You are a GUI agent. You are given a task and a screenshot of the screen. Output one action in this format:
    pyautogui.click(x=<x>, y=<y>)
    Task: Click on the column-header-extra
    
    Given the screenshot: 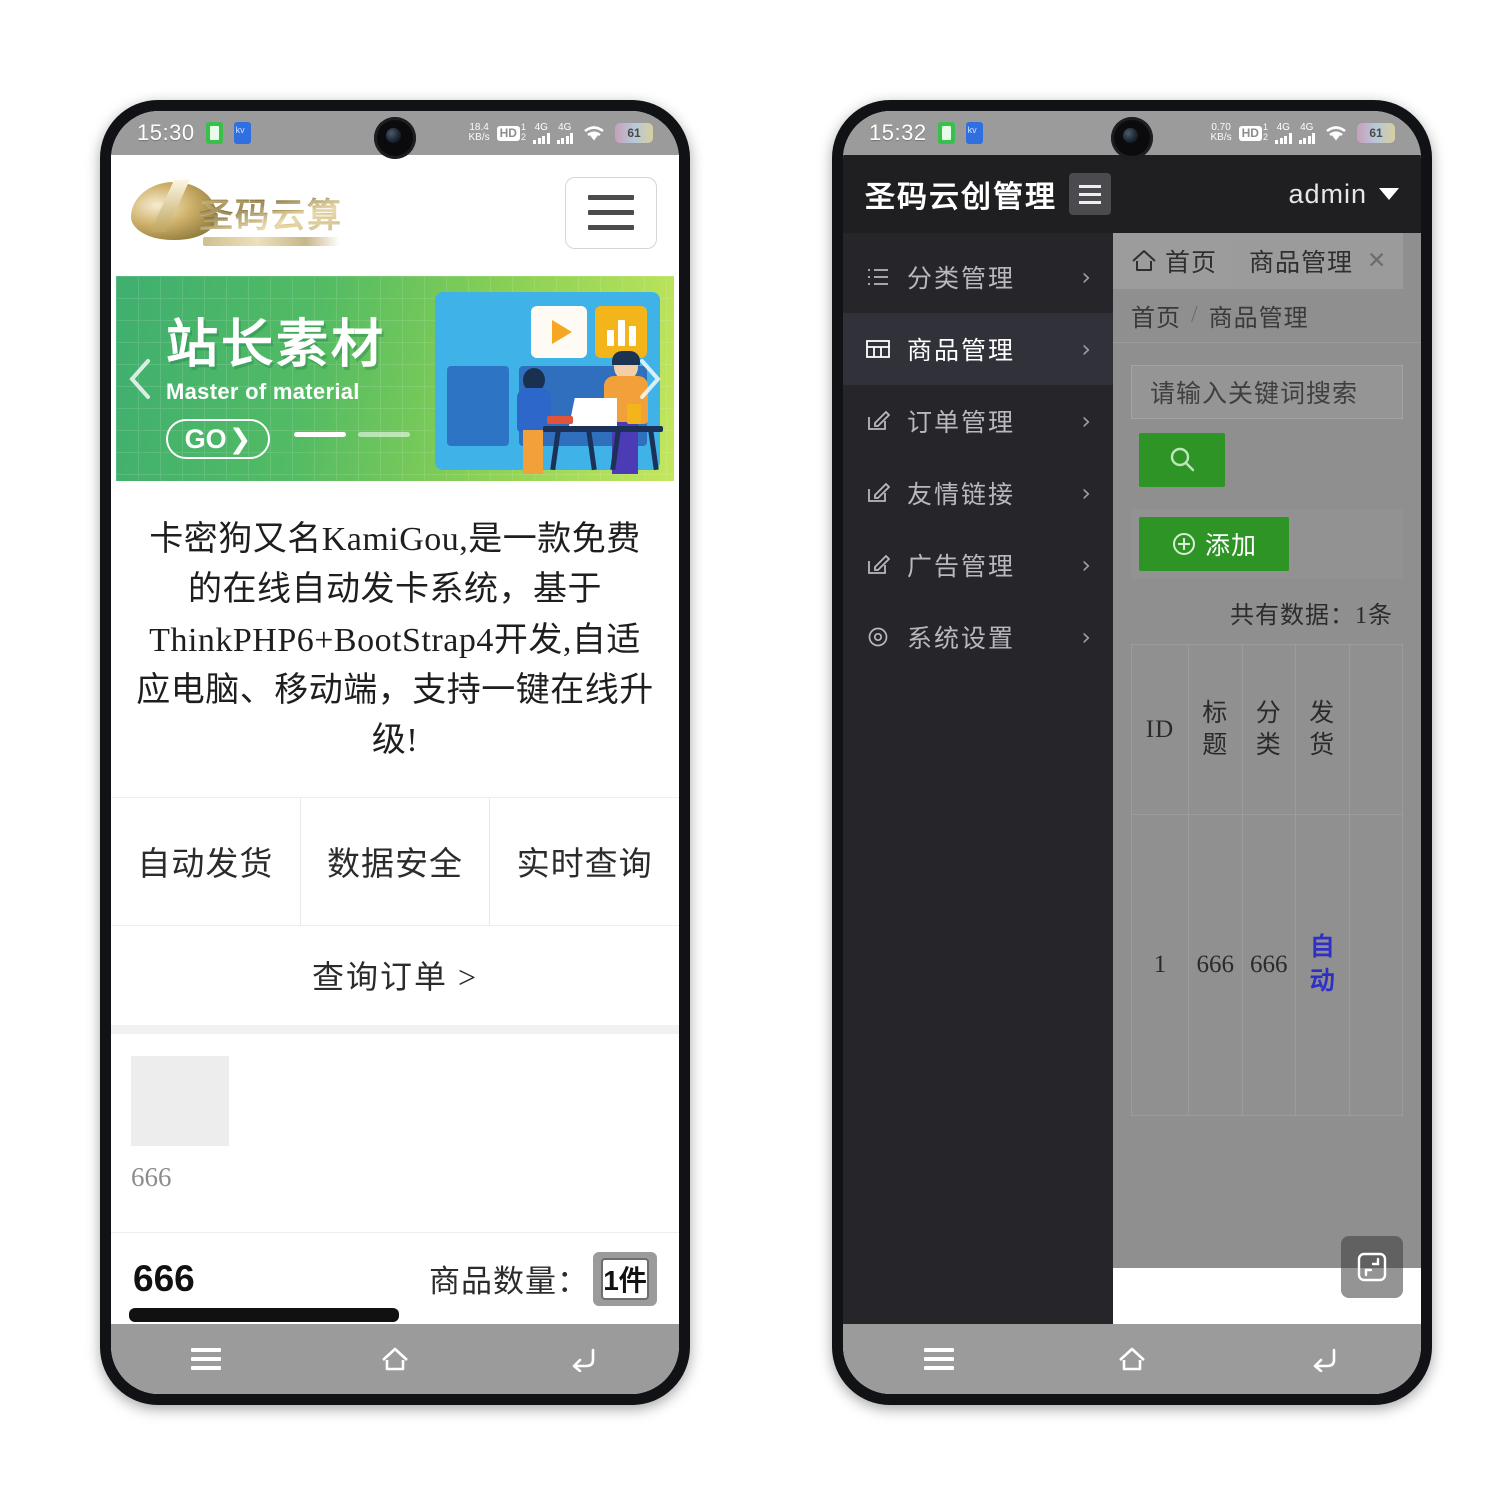 What is the action you would take?
    pyautogui.click(x=1375, y=729)
    